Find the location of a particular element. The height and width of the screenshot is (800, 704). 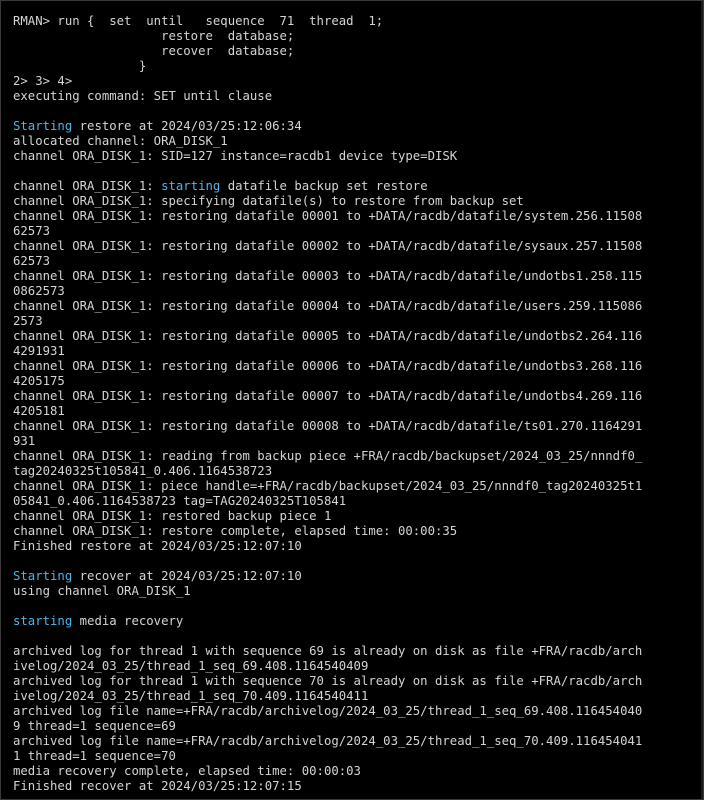

line-text: media recovery is located at coordinates (128, 621).